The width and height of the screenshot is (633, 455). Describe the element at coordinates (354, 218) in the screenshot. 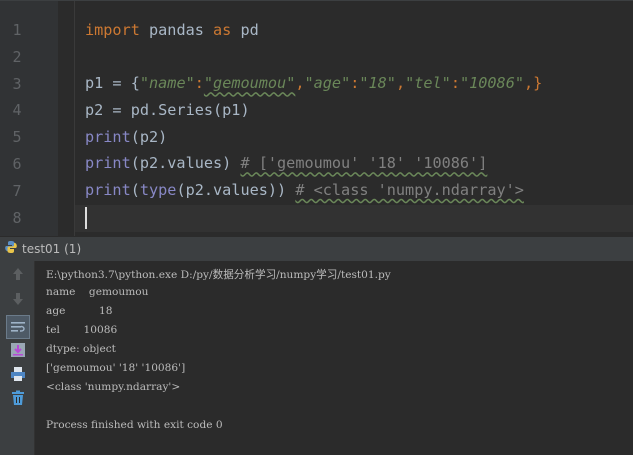

I see `current-line-highlight` at that location.